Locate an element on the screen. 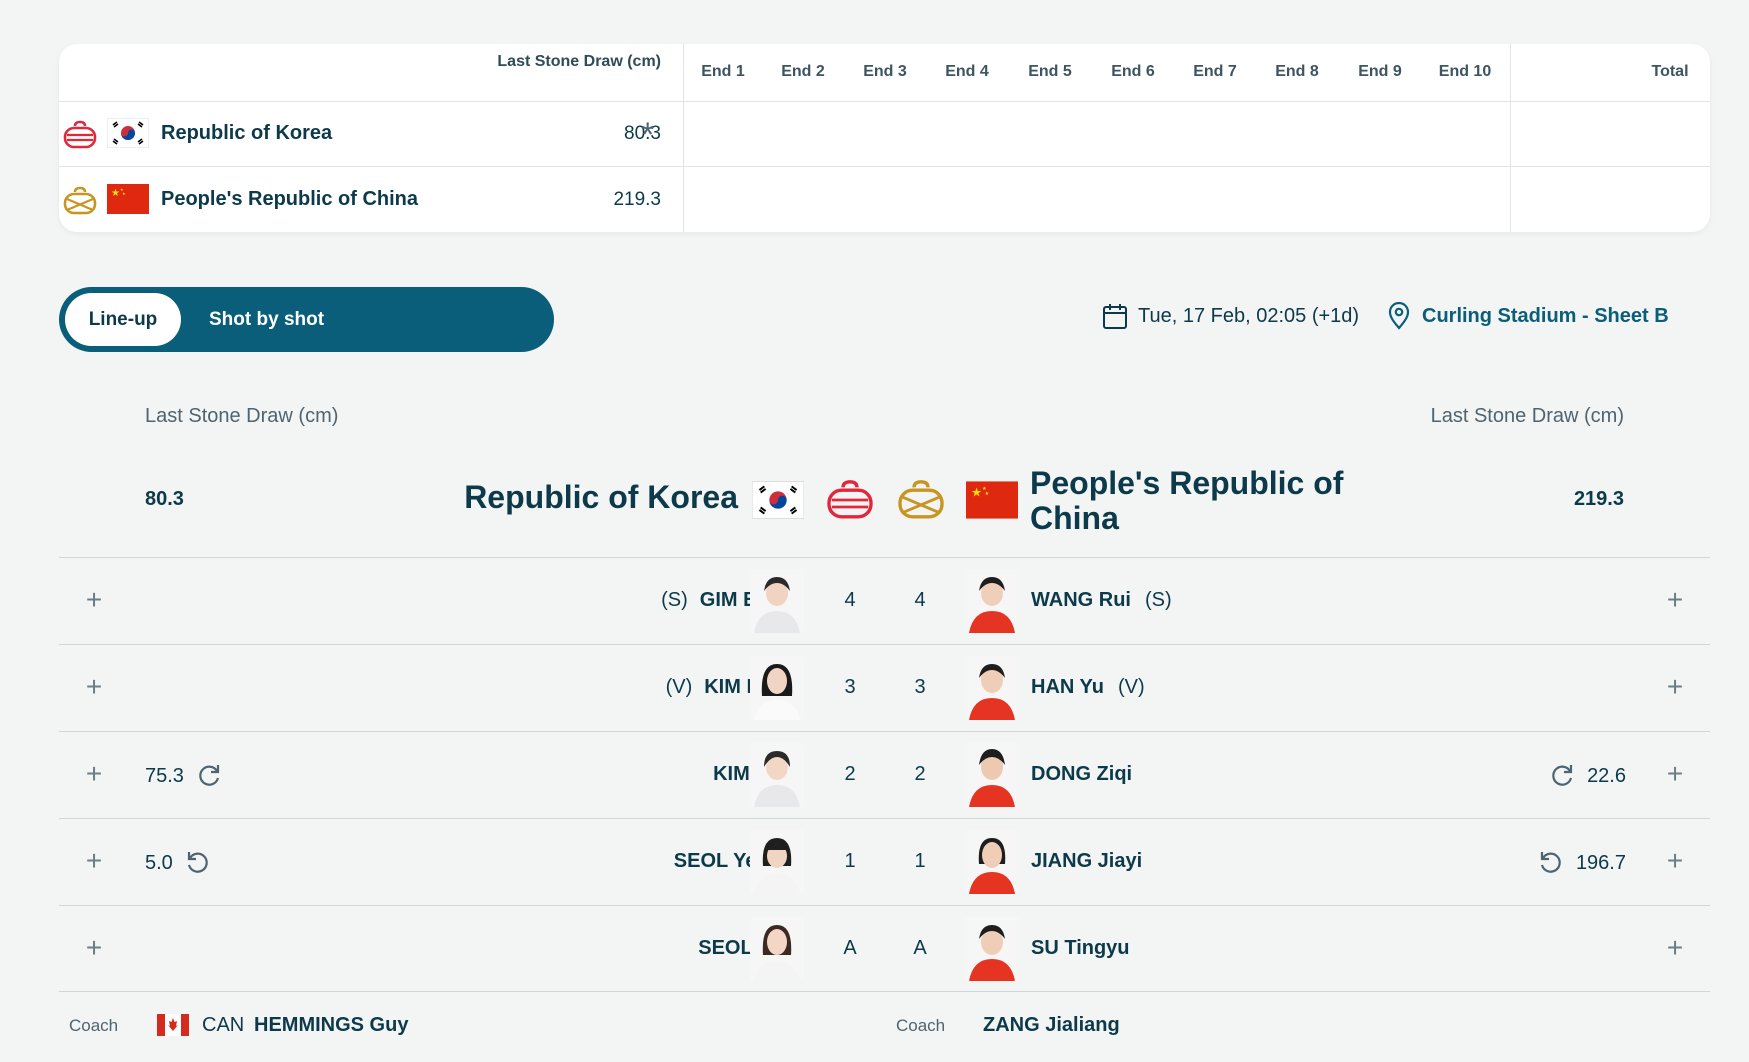  position-right: 2 is located at coordinates (920, 774).